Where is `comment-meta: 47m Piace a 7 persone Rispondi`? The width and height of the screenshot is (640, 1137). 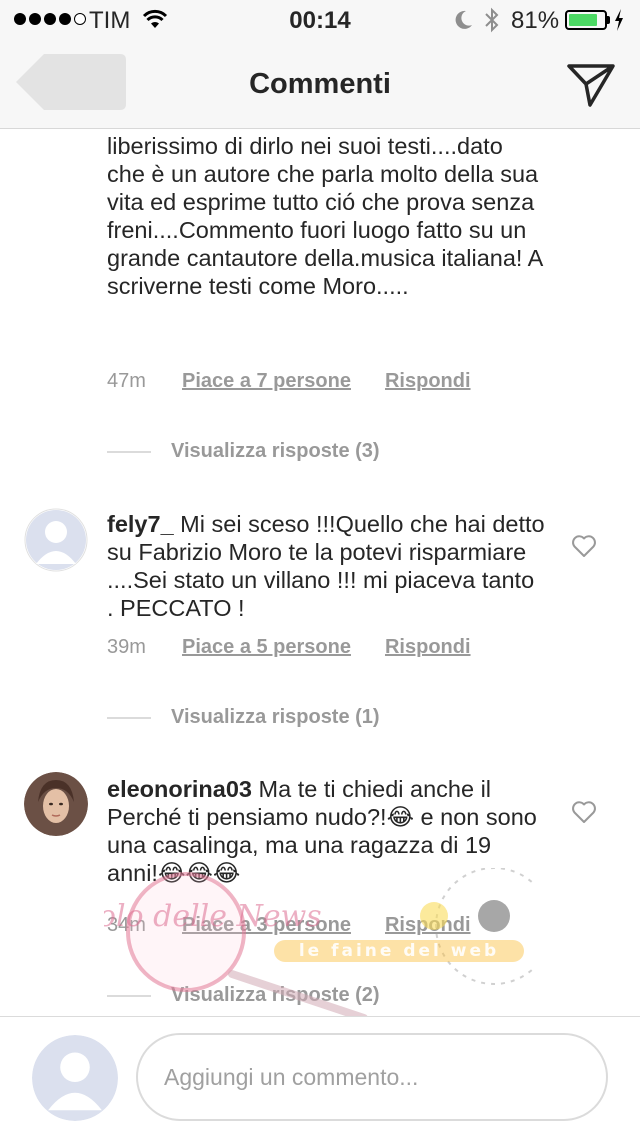 comment-meta: 47m Piace a 7 persone Rispondi is located at coordinates (289, 381).